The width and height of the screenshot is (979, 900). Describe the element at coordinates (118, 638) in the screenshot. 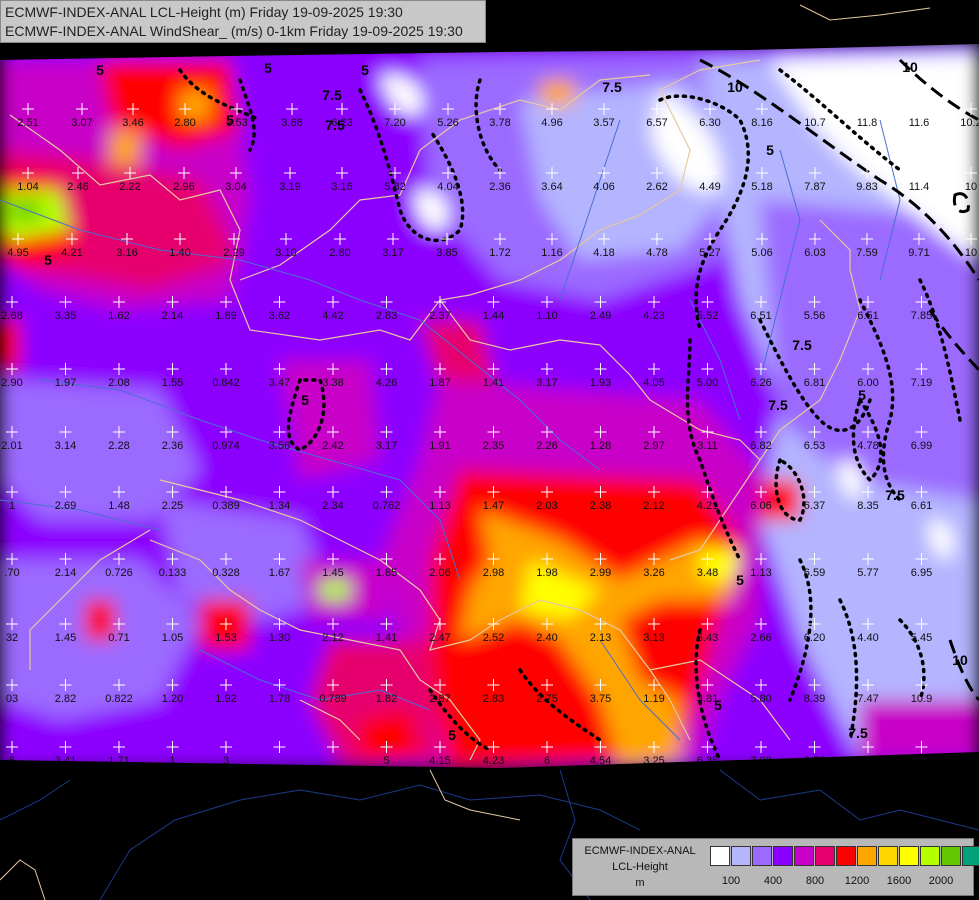

I see `station-value: 0.71` at that location.